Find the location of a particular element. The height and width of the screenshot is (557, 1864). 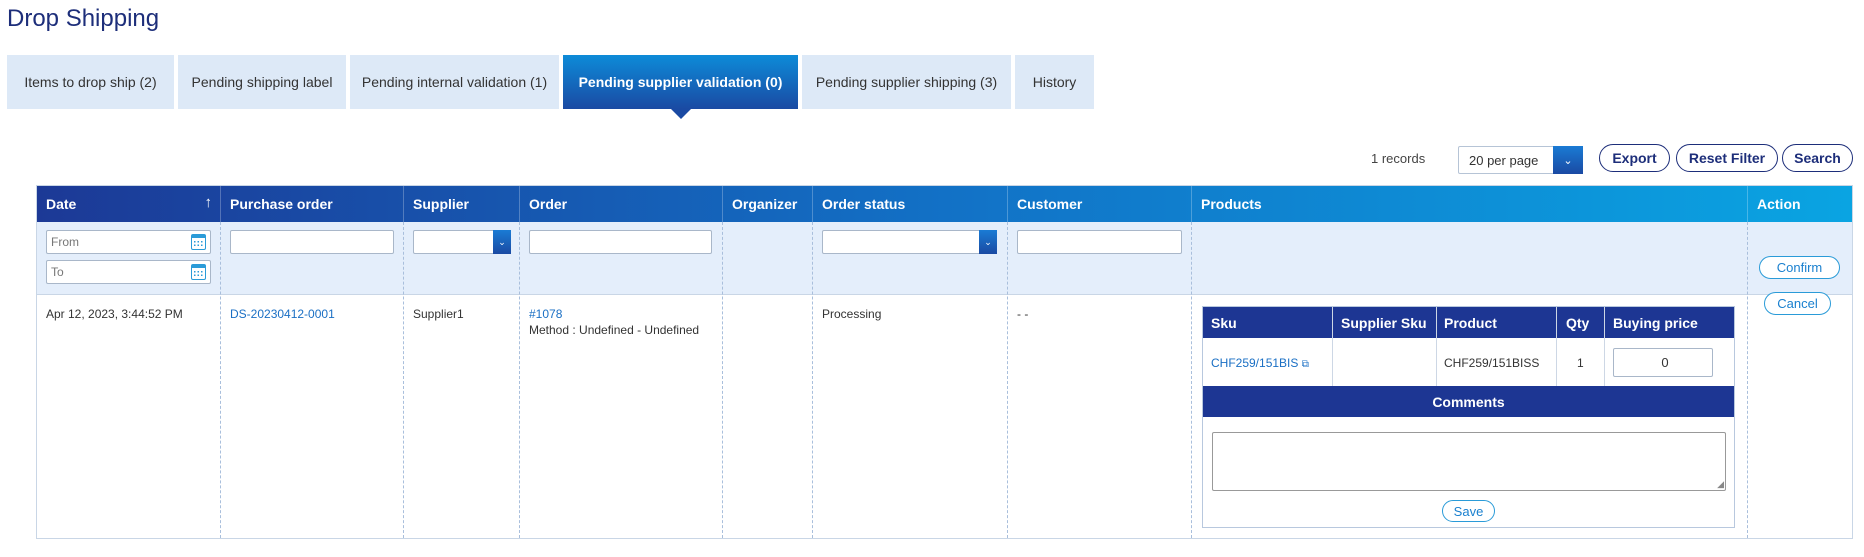

confirm-button: Confirm is located at coordinates (1799, 267).